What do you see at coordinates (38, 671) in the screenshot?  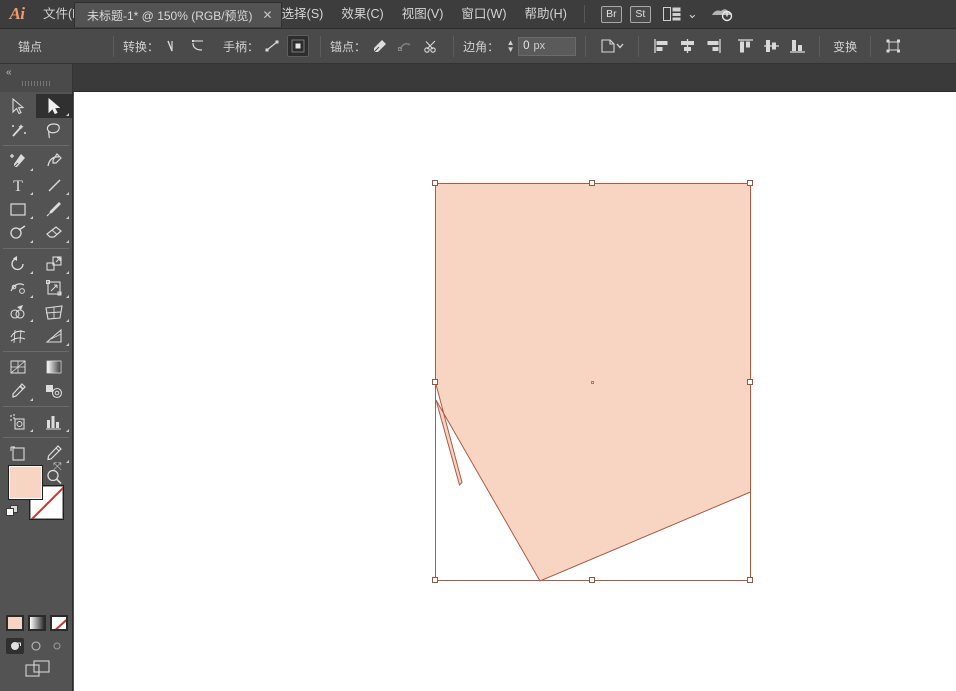 I see `change-screen-mode-button` at bounding box center [38, 671].